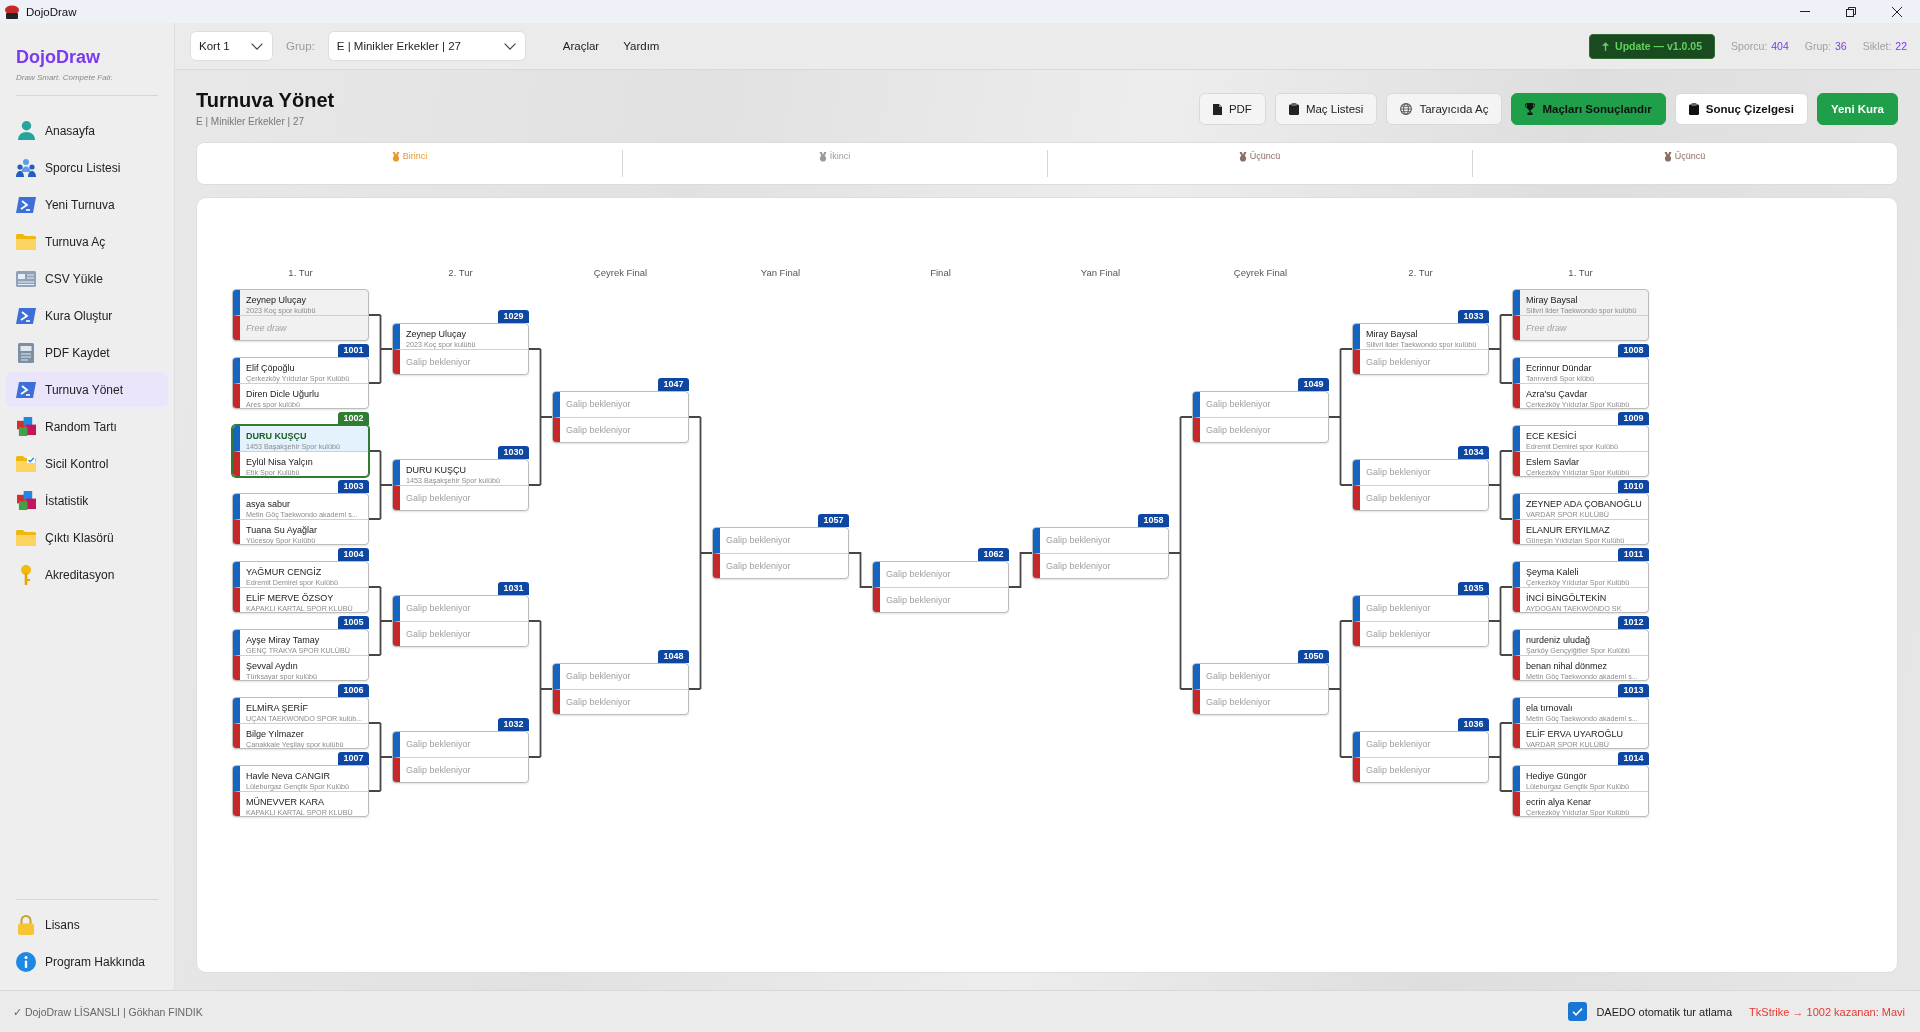 The width and height of the screenshot is (1920, 1032). I want to click on sidebar-item: Random Tartı, so click(87, 426).